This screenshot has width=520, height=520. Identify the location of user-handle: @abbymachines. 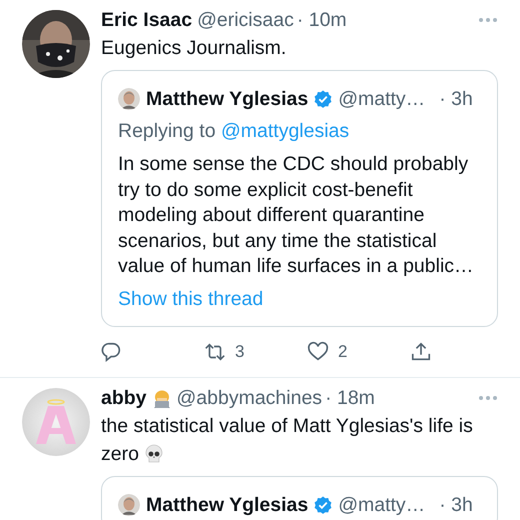
(249, 398).